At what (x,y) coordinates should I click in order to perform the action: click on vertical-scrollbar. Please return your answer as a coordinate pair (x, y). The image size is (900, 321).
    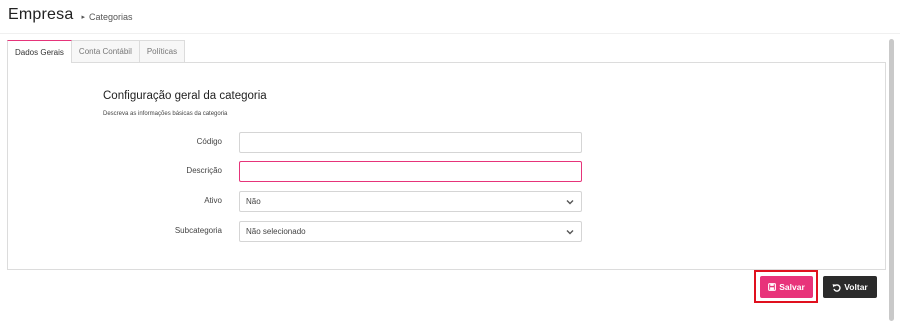
    Looking at the image, I should click on (891, 180).